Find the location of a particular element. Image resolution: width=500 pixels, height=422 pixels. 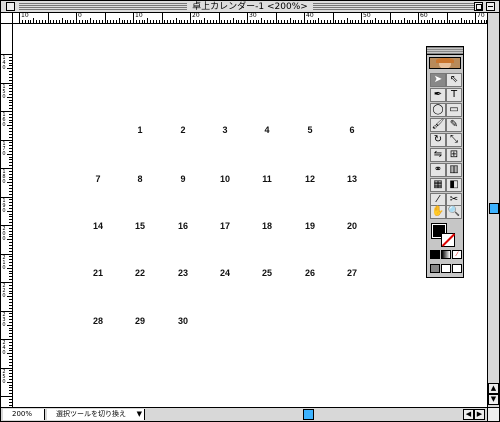

scroll-right-arrow-icon: ▶ is located at coordinates (479, 414).